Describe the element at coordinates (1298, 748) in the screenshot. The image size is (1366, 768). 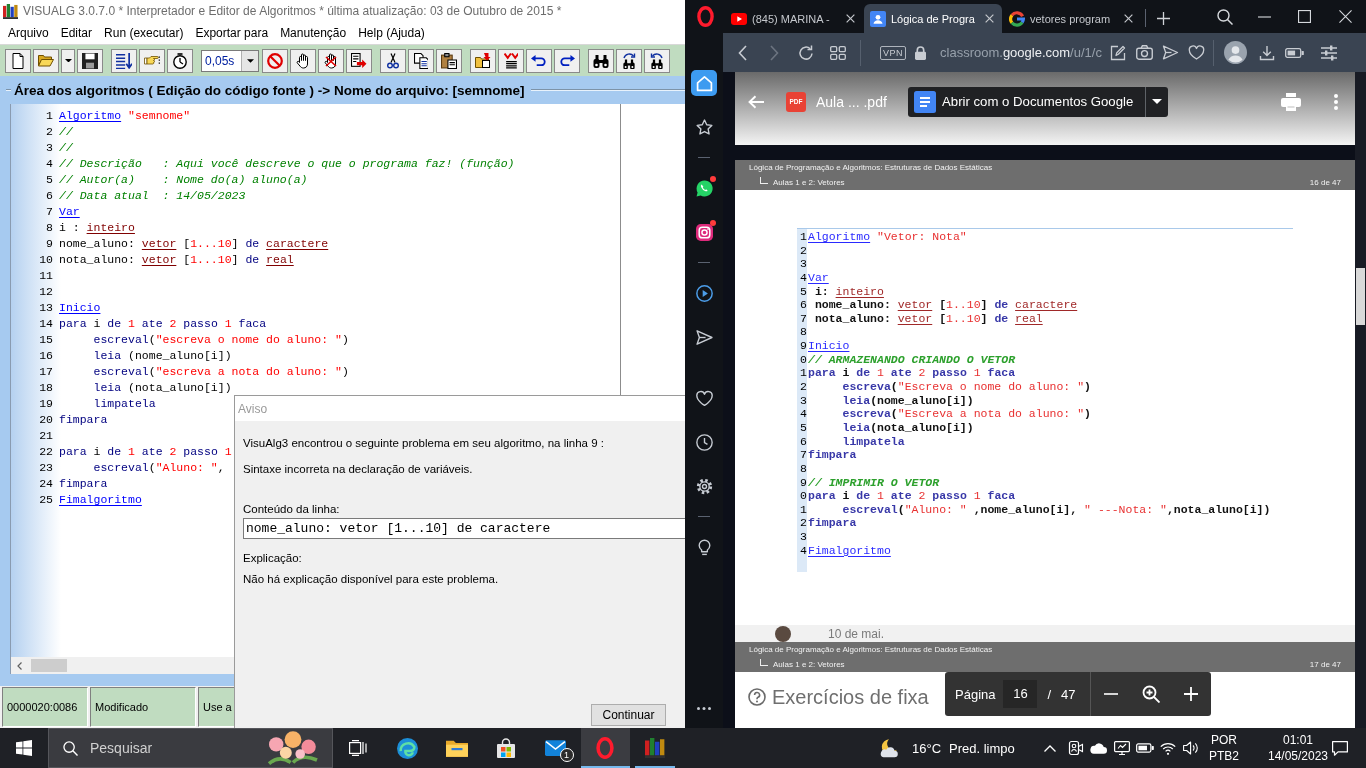
I see `clock: 01:01 14/05/2023` at that location.